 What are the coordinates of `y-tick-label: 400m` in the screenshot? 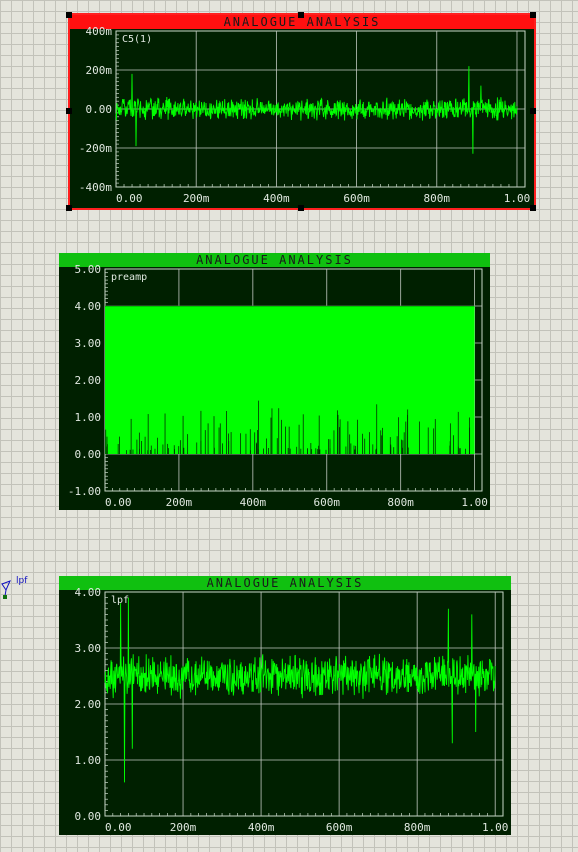 It's located at (99, 31).